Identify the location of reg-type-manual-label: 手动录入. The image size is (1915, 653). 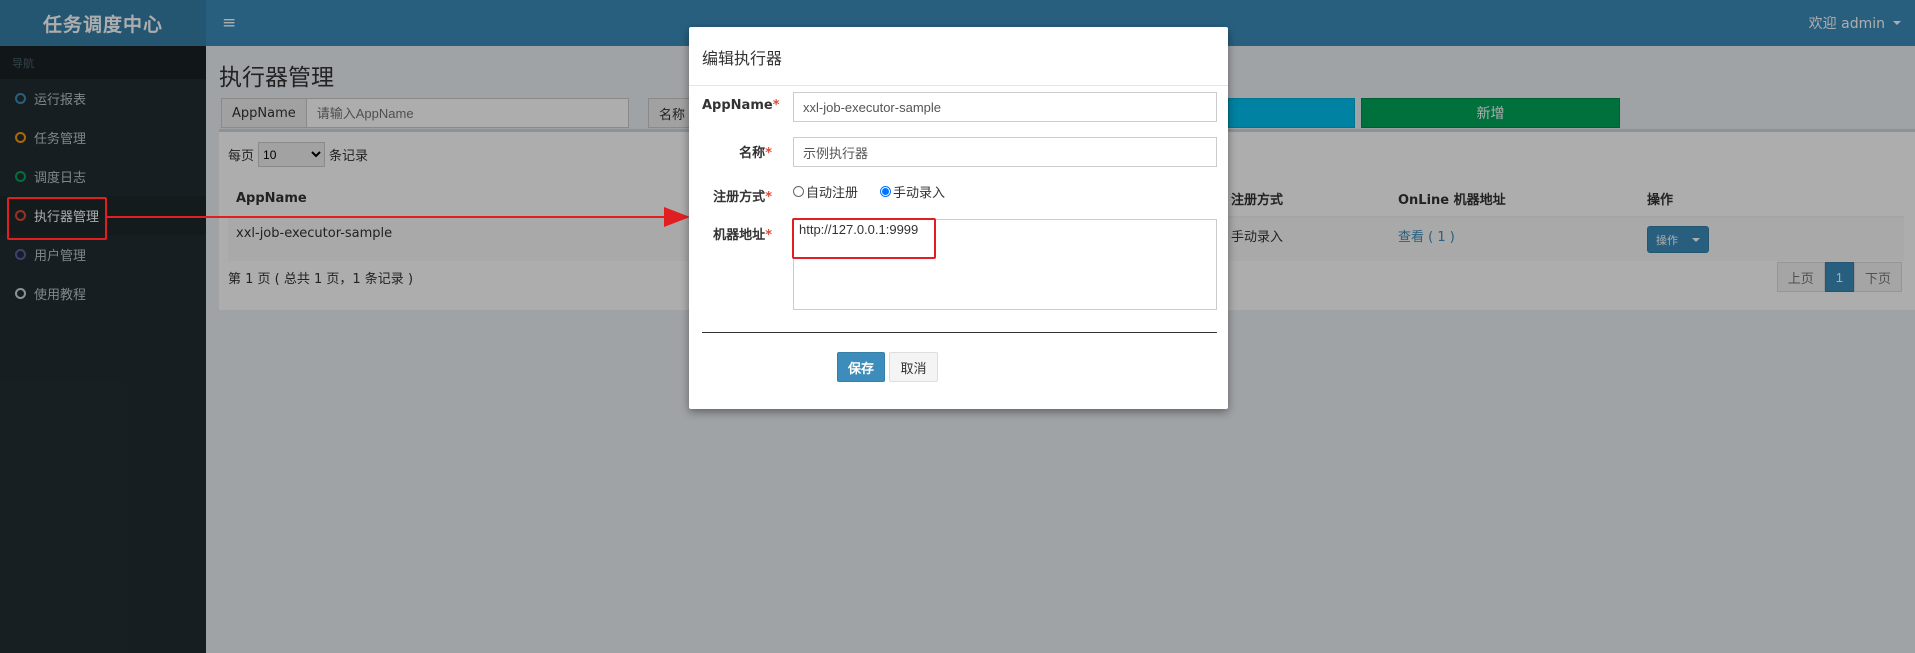
(919, 193).